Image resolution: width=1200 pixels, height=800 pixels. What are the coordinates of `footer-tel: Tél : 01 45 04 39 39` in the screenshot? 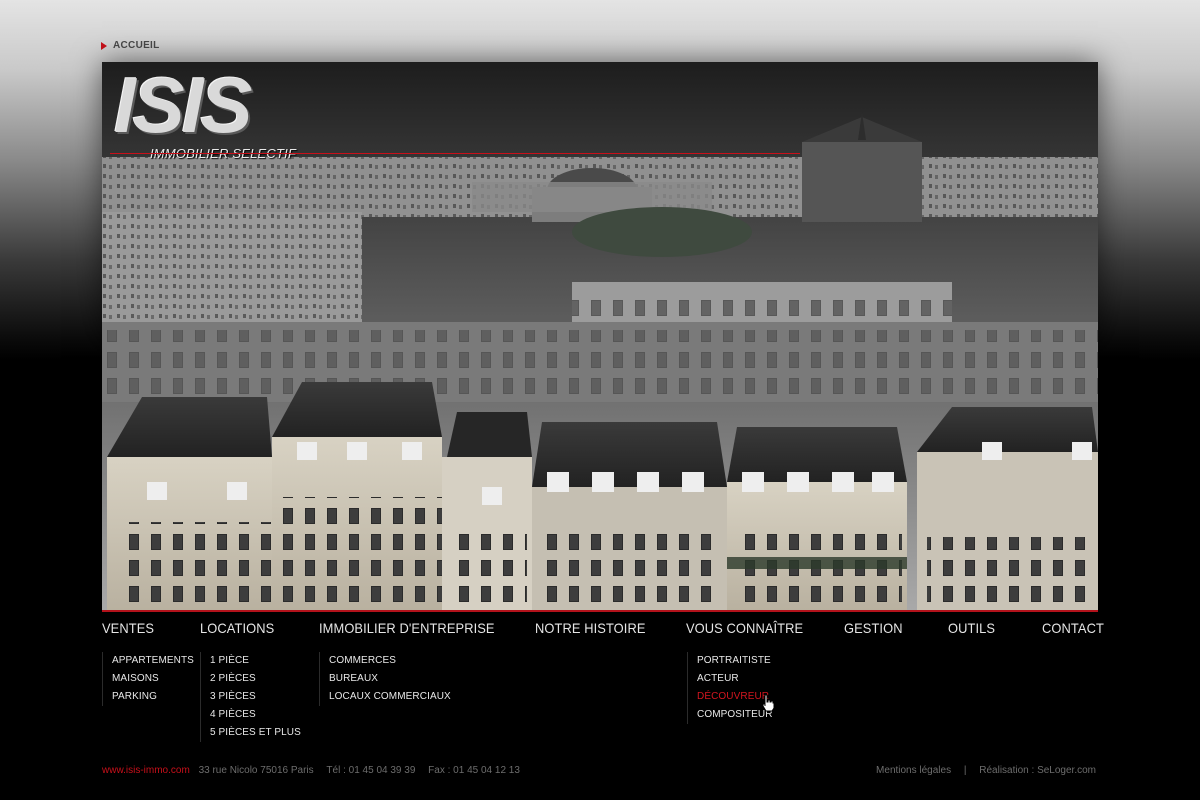 It's located at (371, 770).